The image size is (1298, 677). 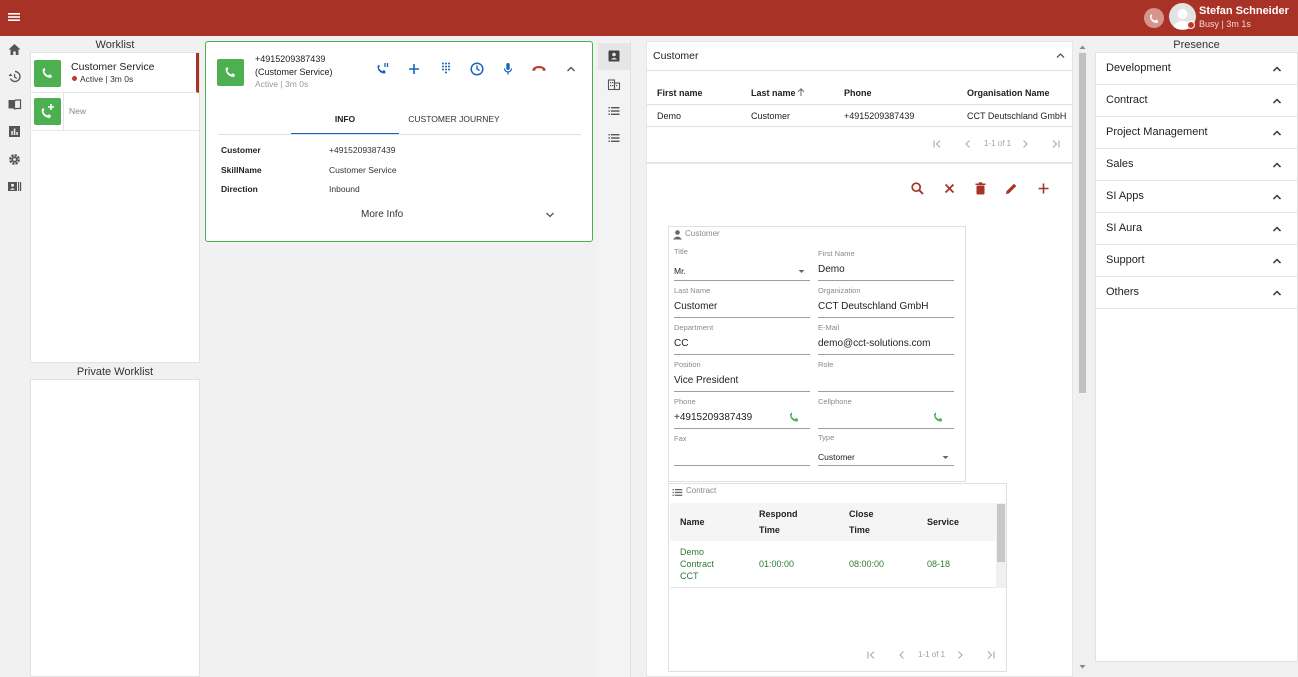 I want to click on phone-dial-icon, so click(x=794, y=417).